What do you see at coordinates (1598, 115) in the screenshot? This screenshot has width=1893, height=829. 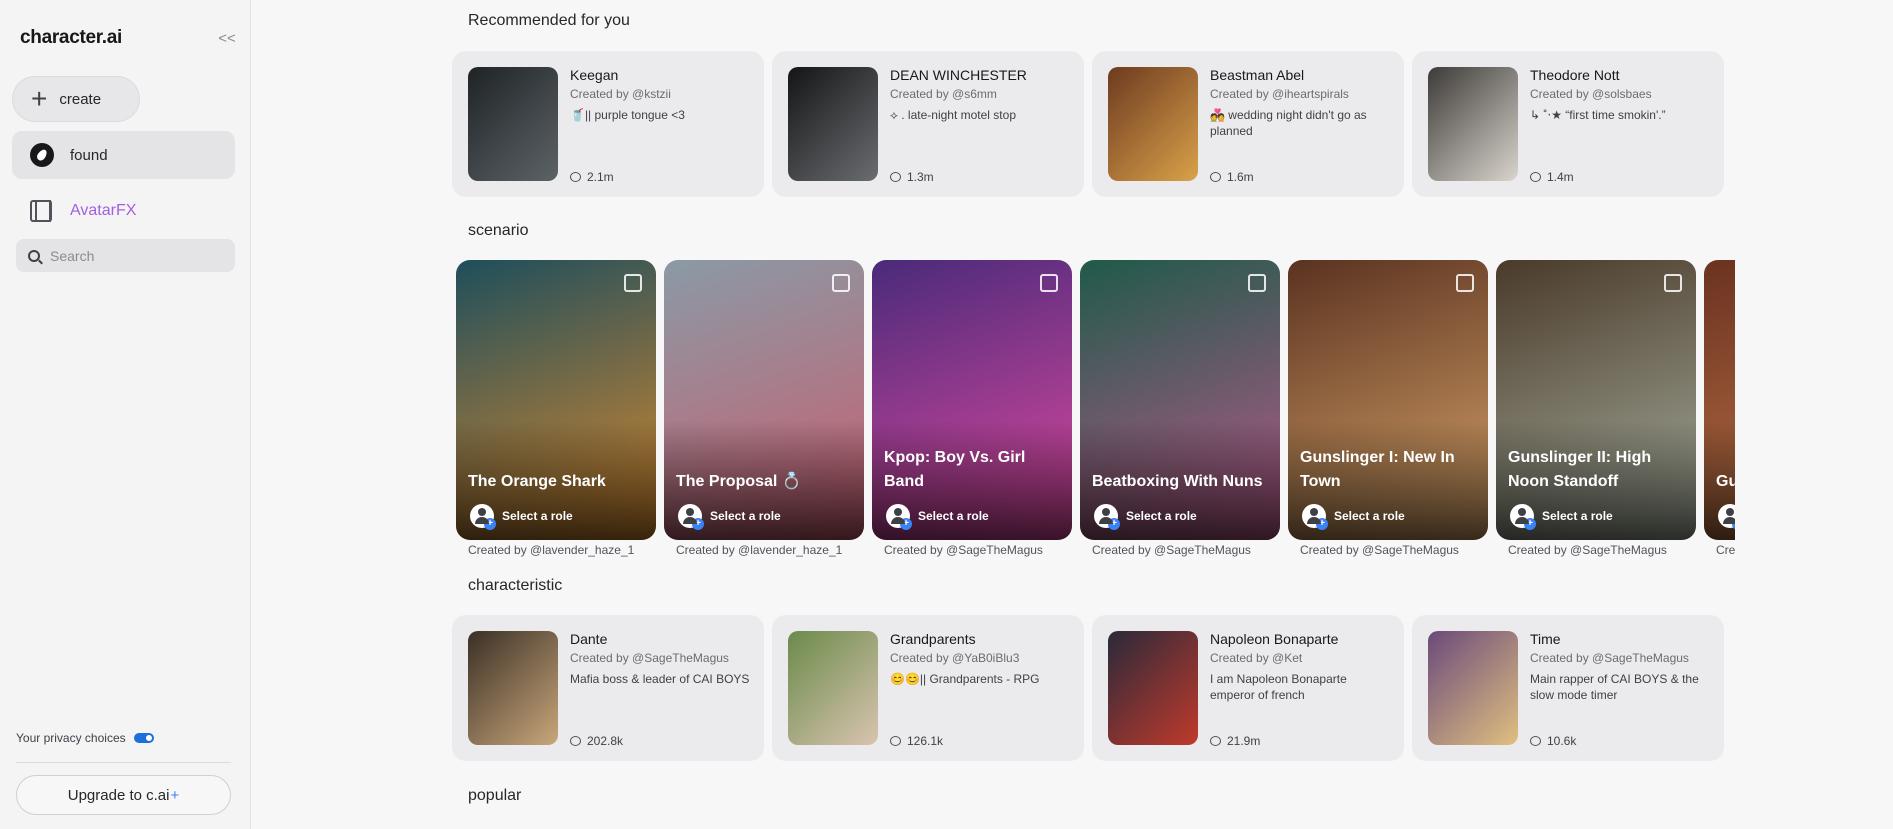 I see `character-description: ↳ ˚‧★ “first time smokin'.”` at bounding box center [1598, 115].